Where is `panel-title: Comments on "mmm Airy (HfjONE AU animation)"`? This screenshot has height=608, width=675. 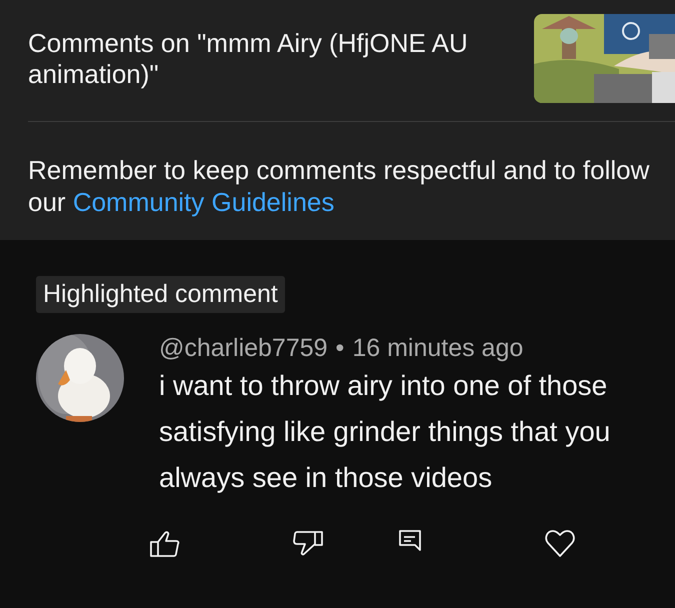
panel-title: Comments on "mmm Airy (HfjONE AU animation)" is located at coordinates (248, 59).